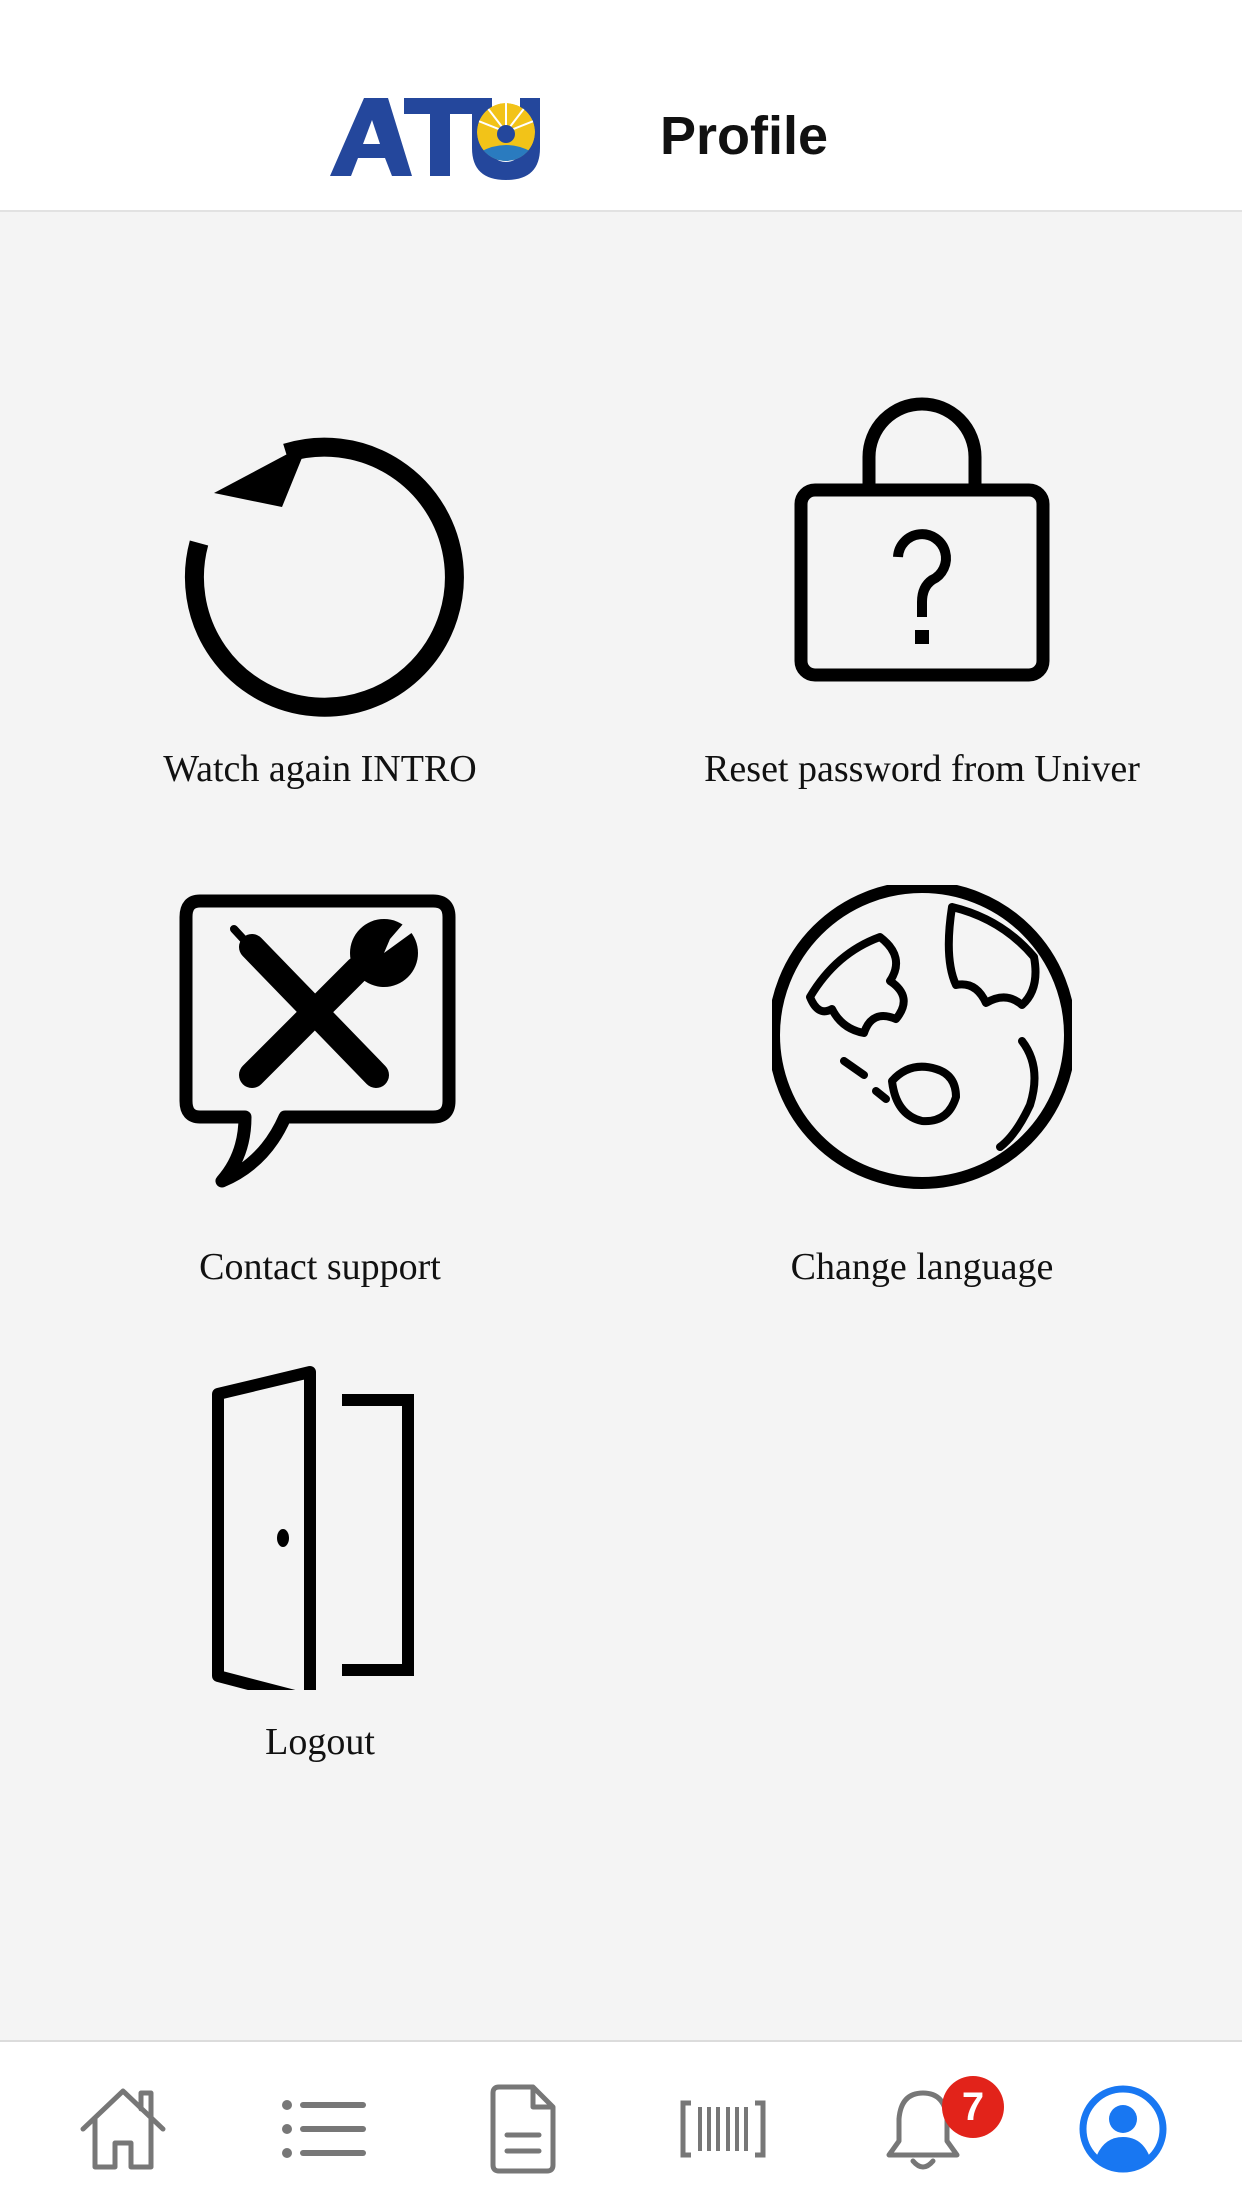 The height and width of the screenshot is (2210, 1242). Describe the element at coordinates (123, 2129) in the screenshot. I see `home-icon` at that location.